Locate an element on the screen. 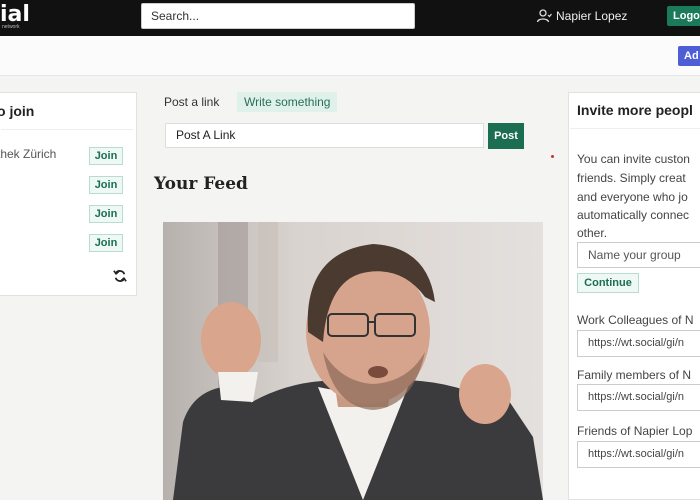 The height and width of the screenshot is (500, 700). sub-bar: Ad is located at coordinates (350, 56).